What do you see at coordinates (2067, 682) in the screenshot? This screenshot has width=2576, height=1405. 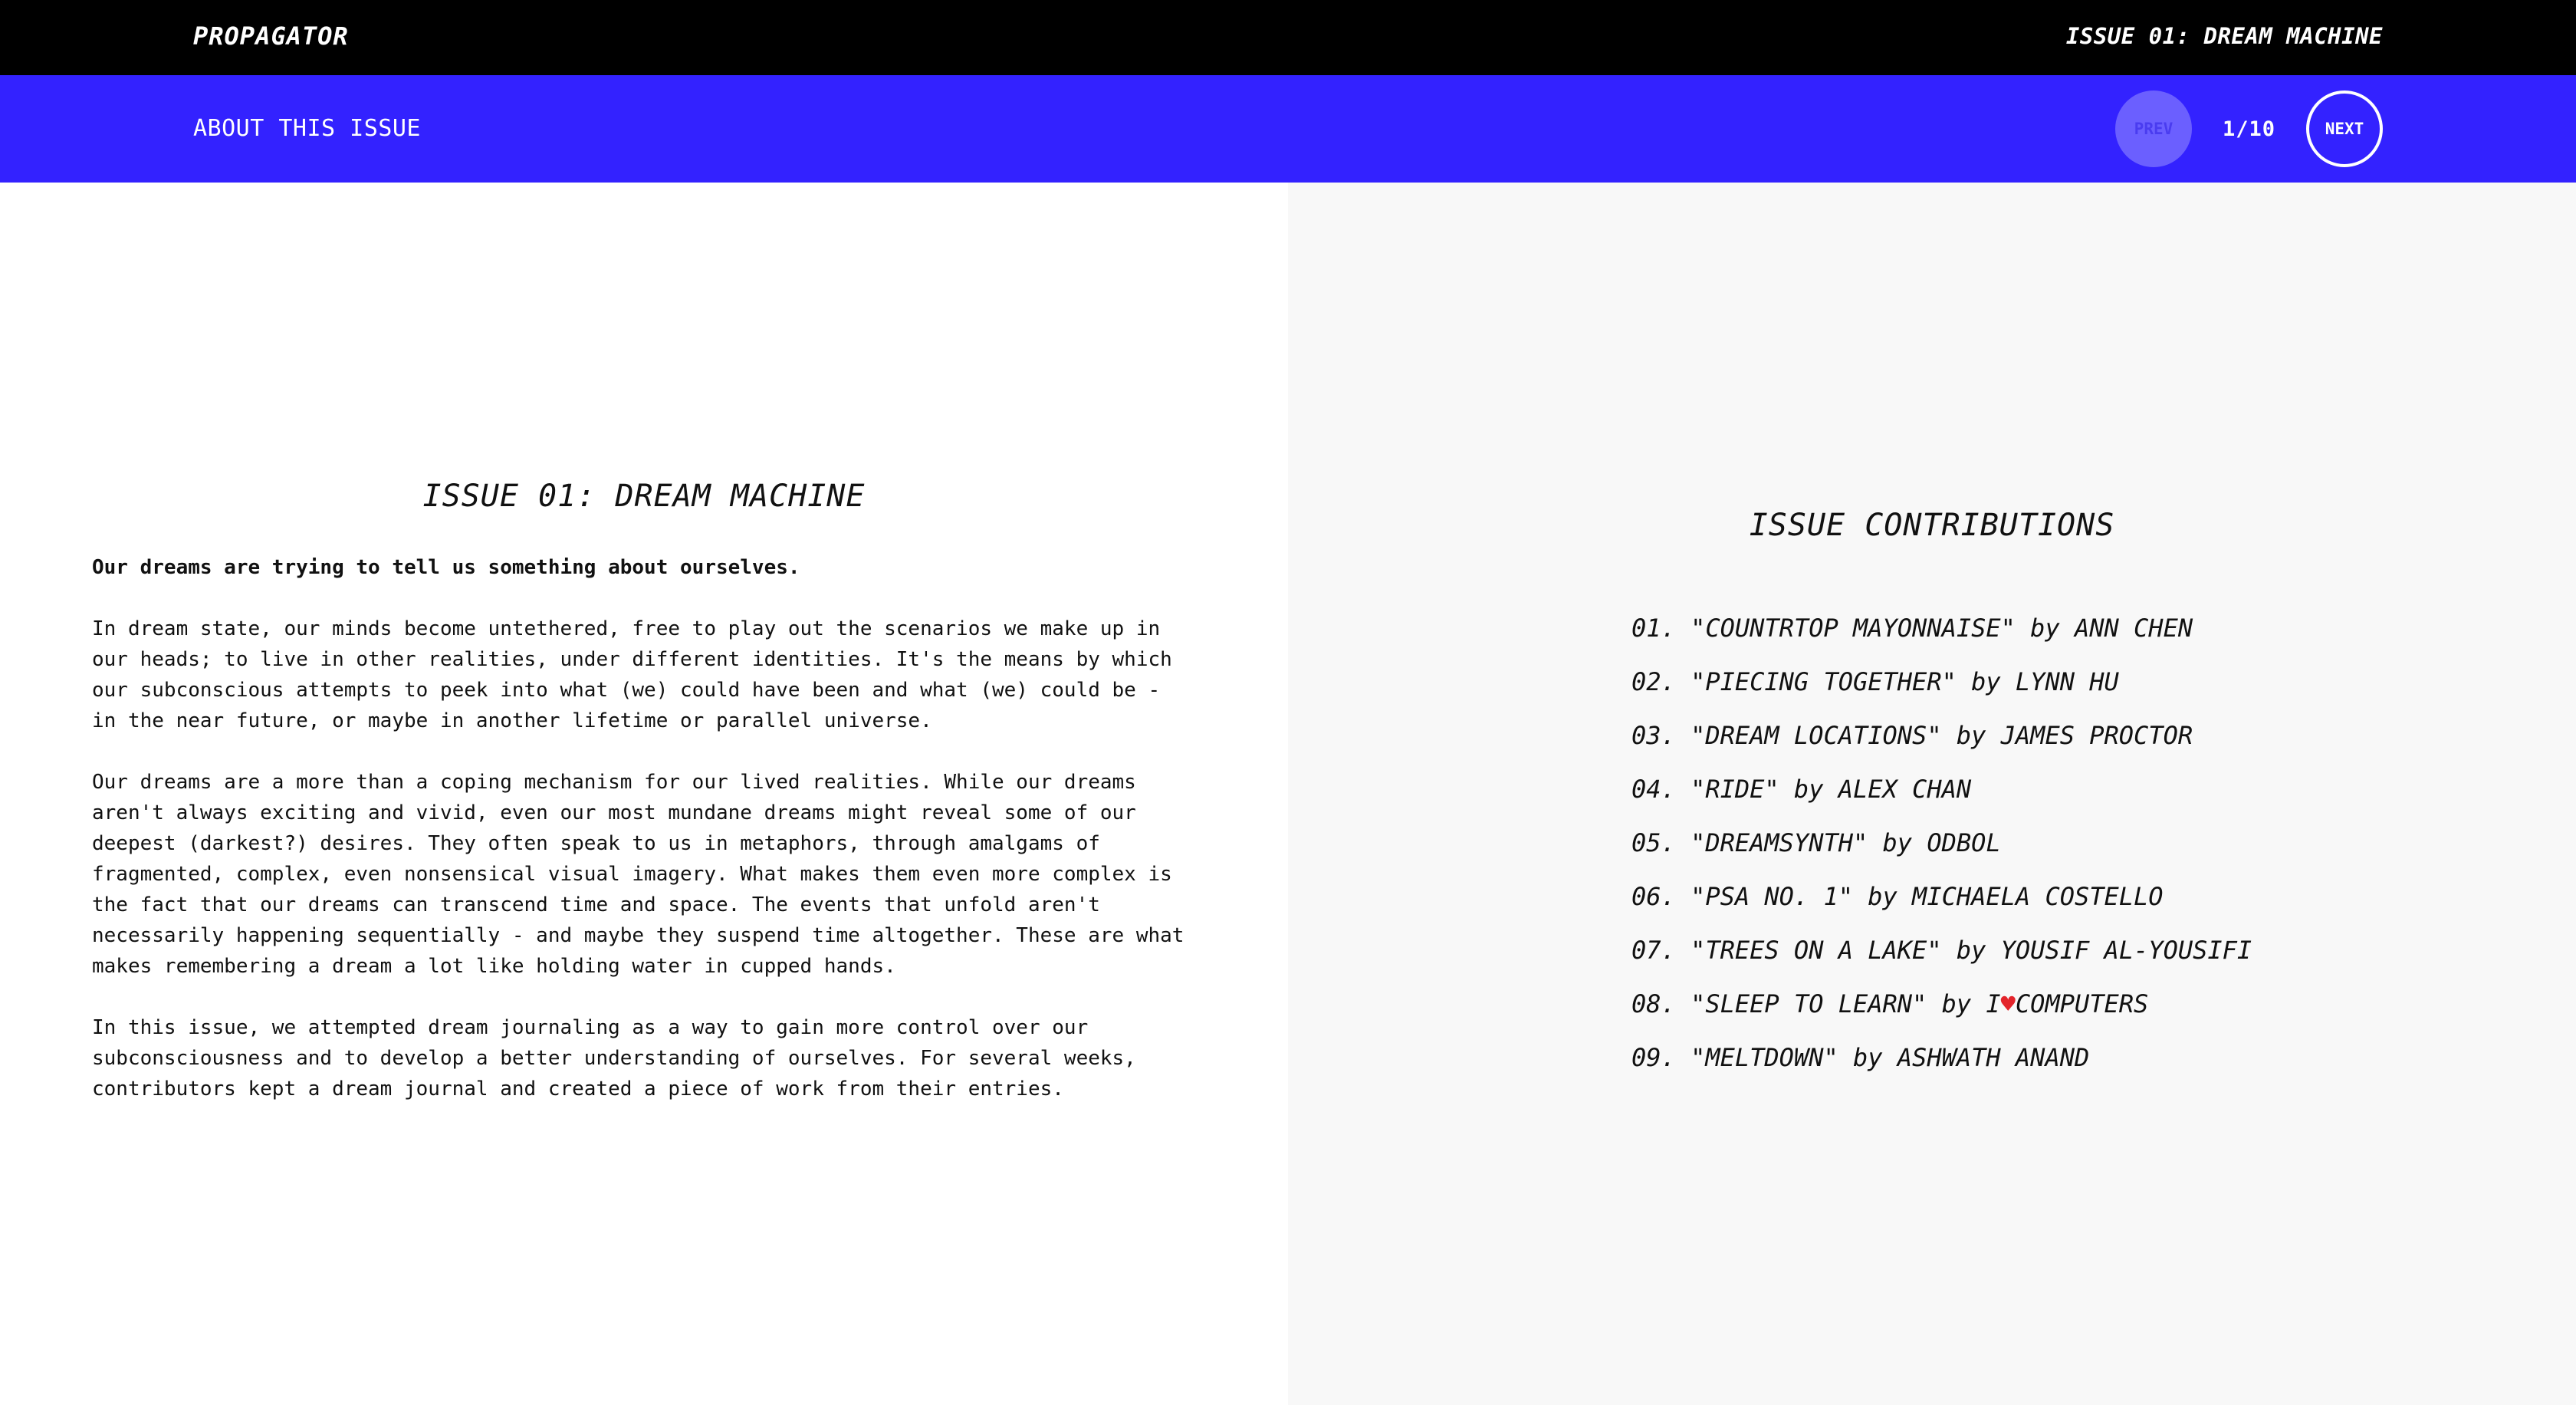 I see `contribution-author: LYNN HU` at bounding box center [2067, 682].